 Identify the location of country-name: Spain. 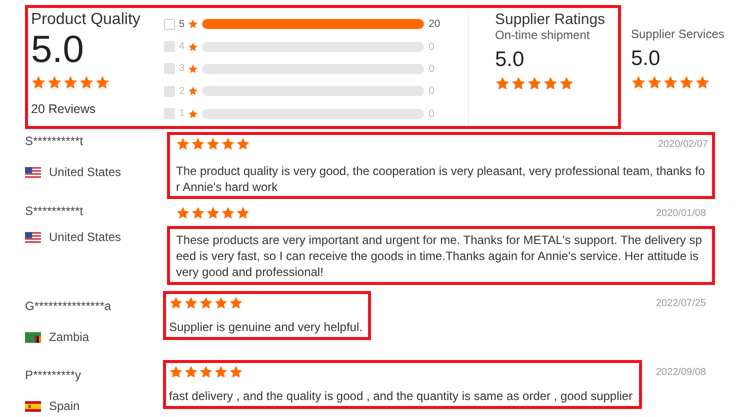
(64, 406).